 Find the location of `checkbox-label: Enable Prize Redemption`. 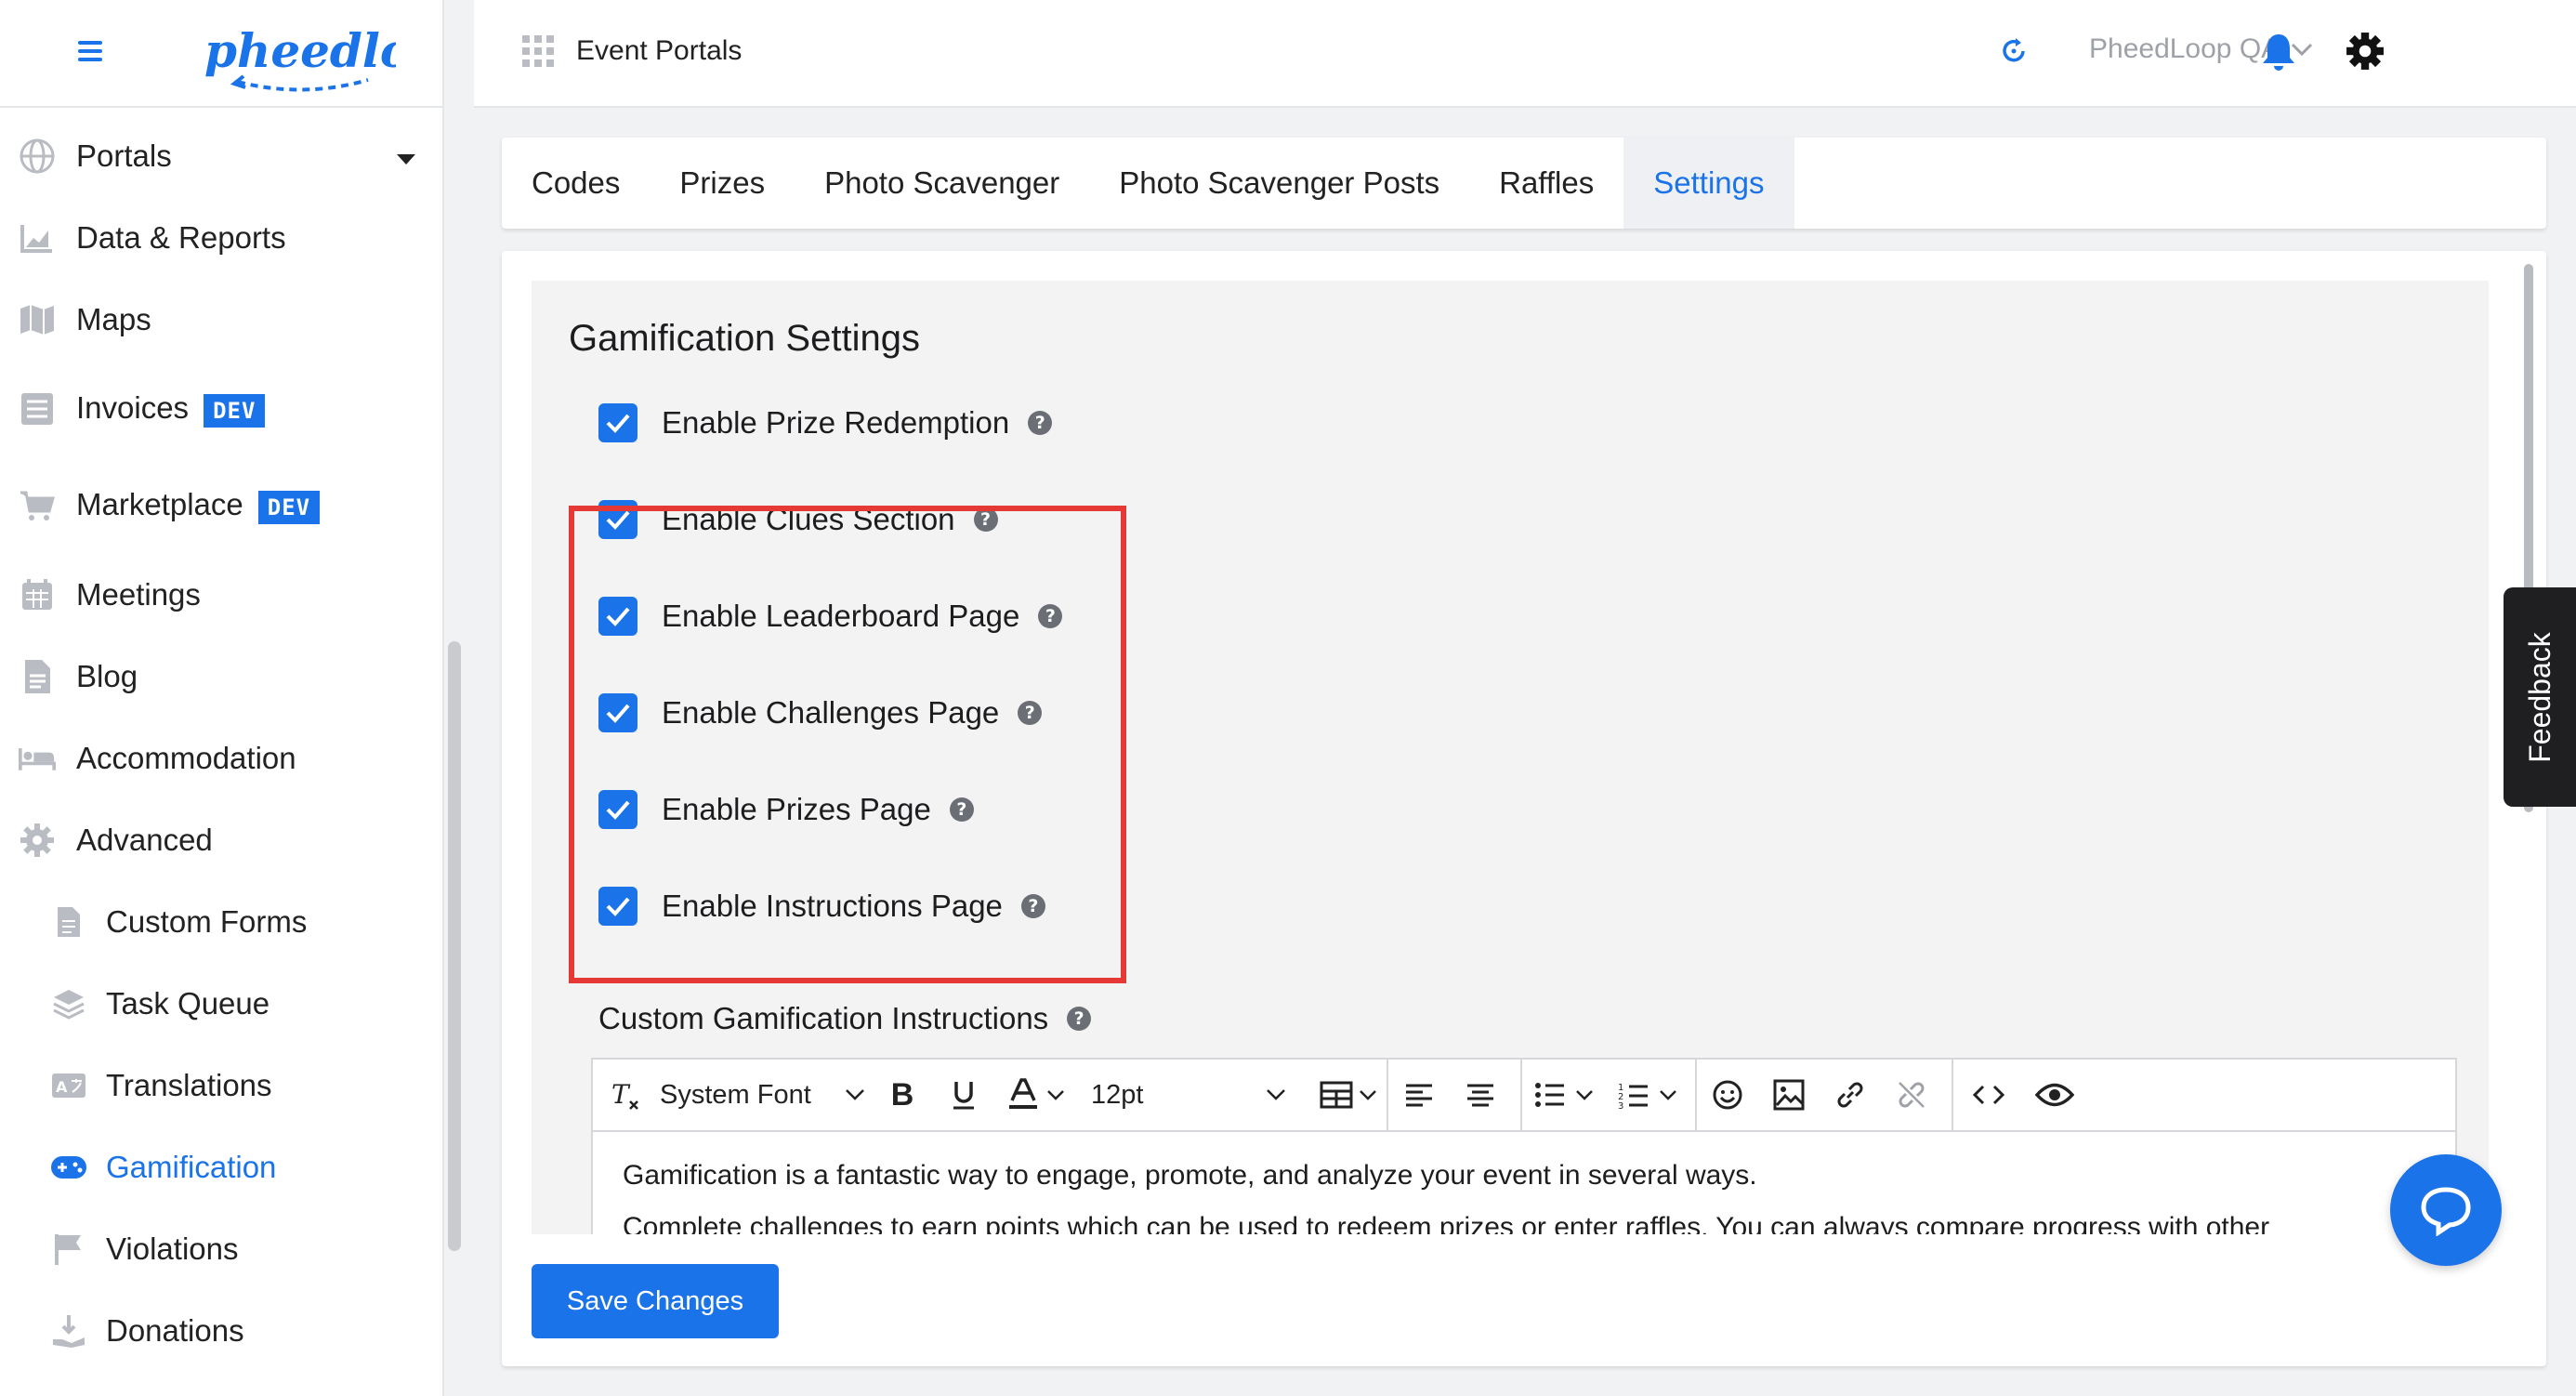

checkbox-label: Enable Prize Redemption is located at coordinates (836, 422).